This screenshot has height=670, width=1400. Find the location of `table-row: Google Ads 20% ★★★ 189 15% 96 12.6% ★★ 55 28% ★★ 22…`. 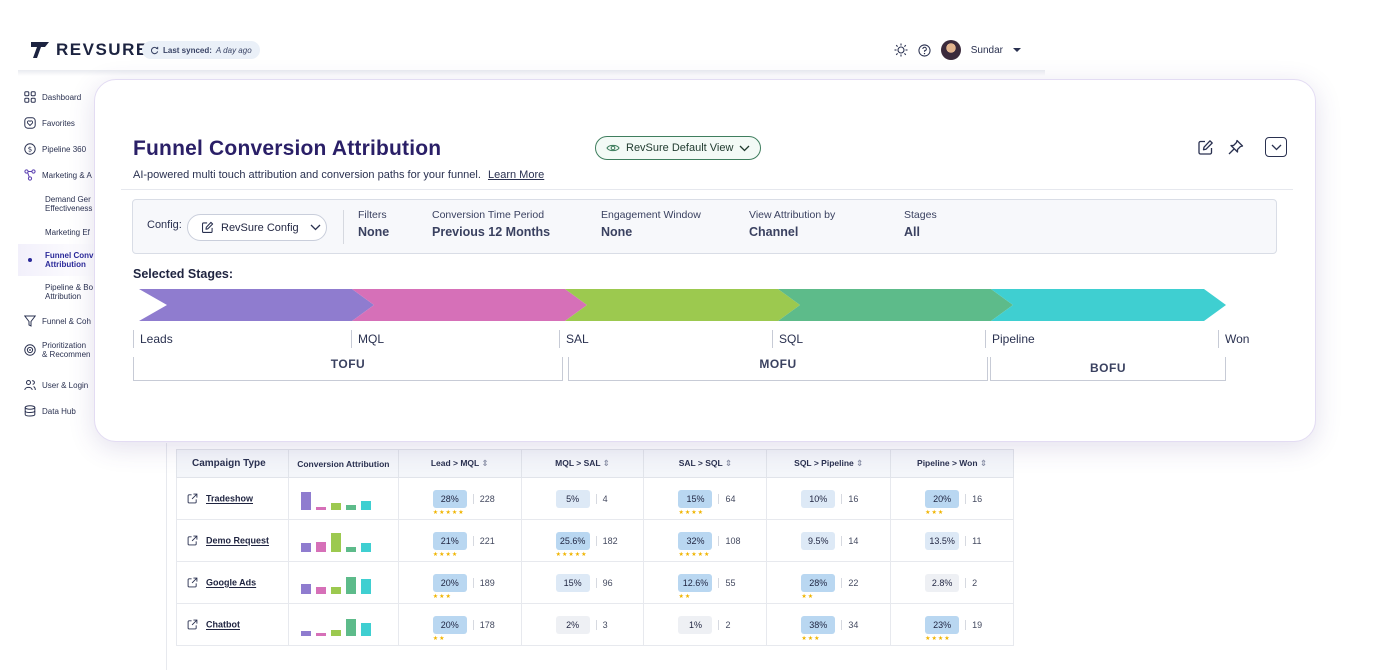

table-row: Google Ads 20% ★★★ 189 15% 96 12.6% ★★ 55 28% ★★ 22… is located at coordinates (595, 582).